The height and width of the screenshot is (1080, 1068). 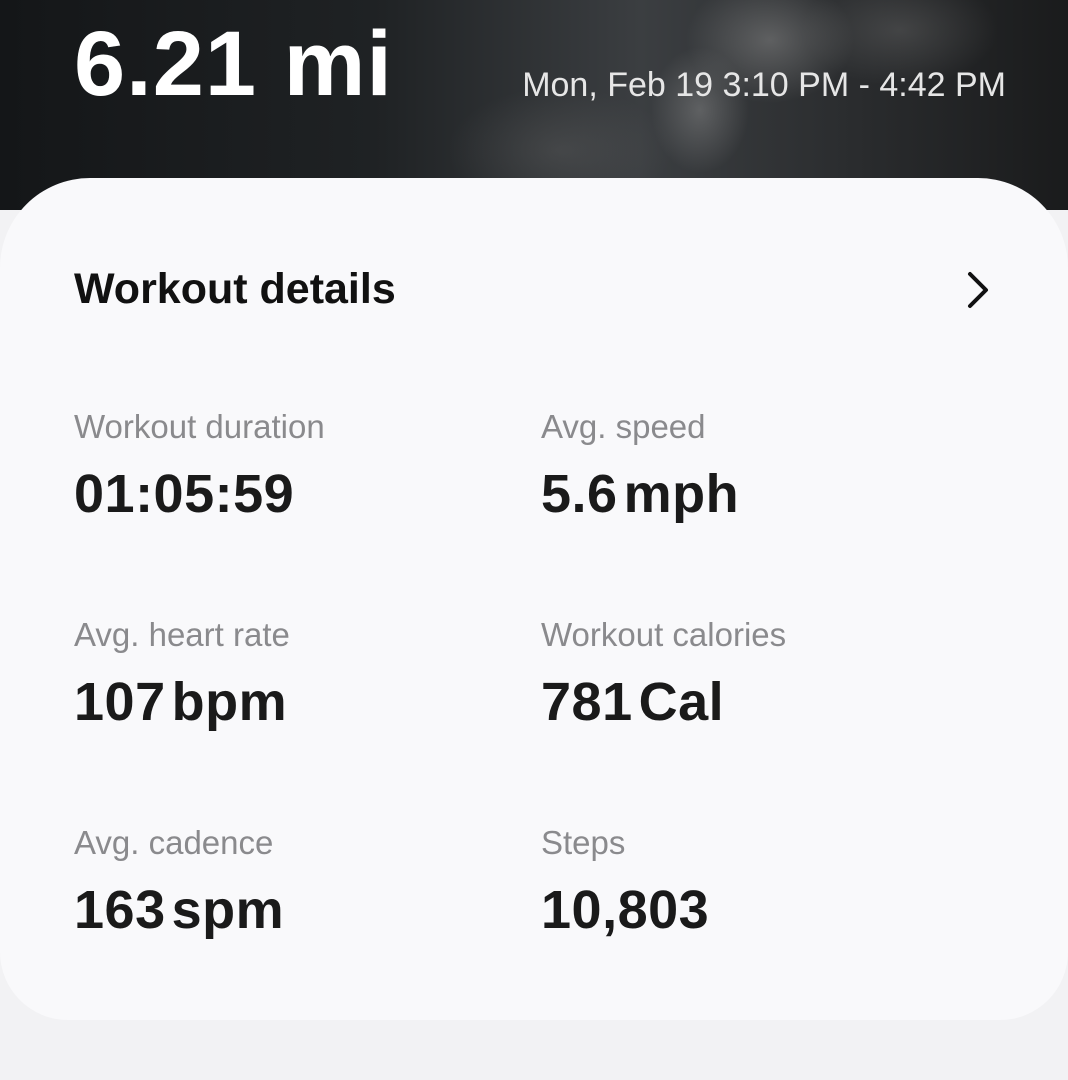 I want to click on stat-avg-speed: Avg. speed 5.6 mph, so click(x=751, y=465).